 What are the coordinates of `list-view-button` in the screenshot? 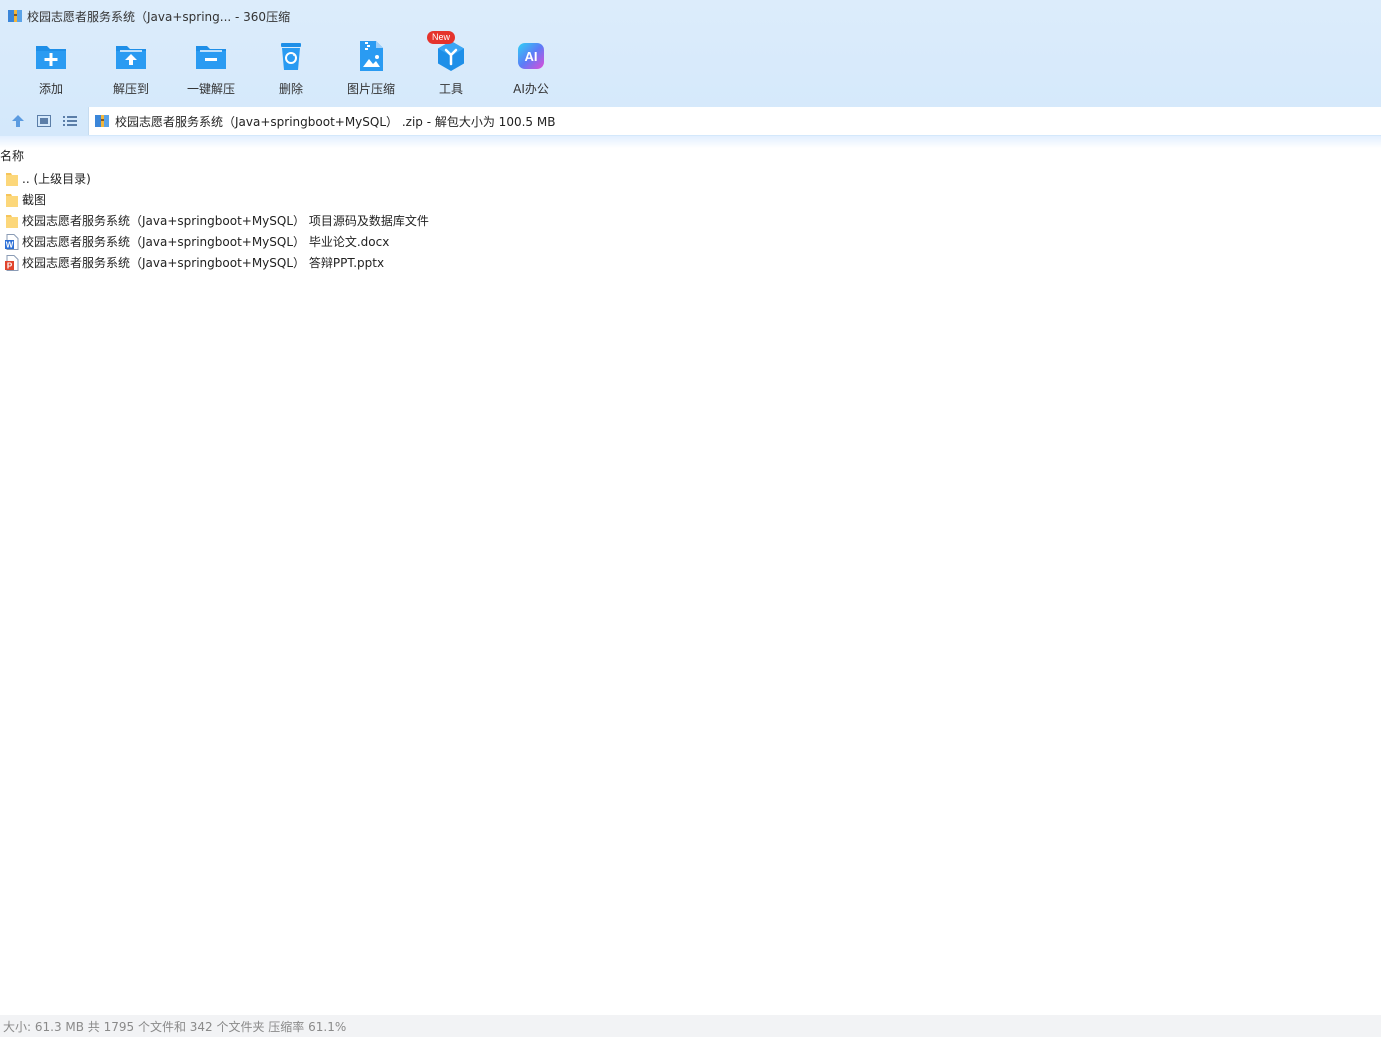 It's located at (70, 121).